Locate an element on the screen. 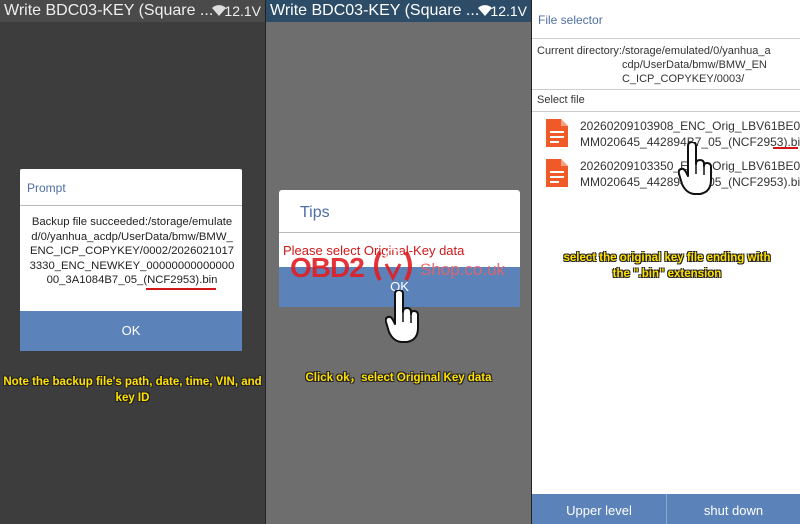 The width and height of the screenshot is (800, 524). page-title: File selector is located at coordinates (570, 20).